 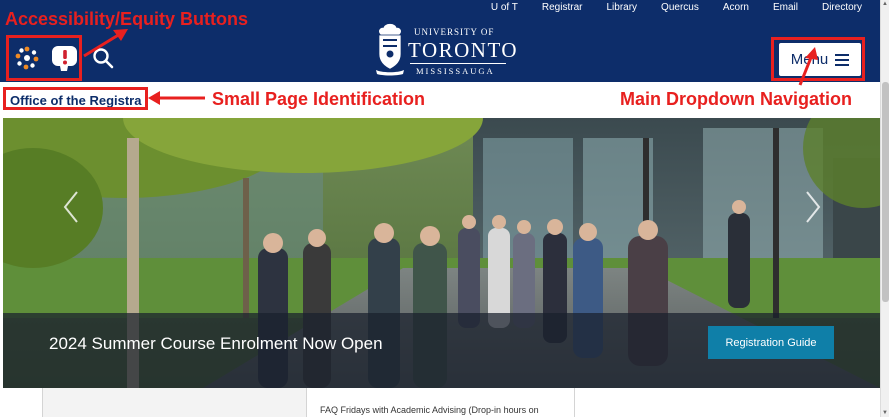 What do you see at coordinates (71, 207) in the screenshot?
I see `carousel-prev-icon` at bounding box center [71, 207].